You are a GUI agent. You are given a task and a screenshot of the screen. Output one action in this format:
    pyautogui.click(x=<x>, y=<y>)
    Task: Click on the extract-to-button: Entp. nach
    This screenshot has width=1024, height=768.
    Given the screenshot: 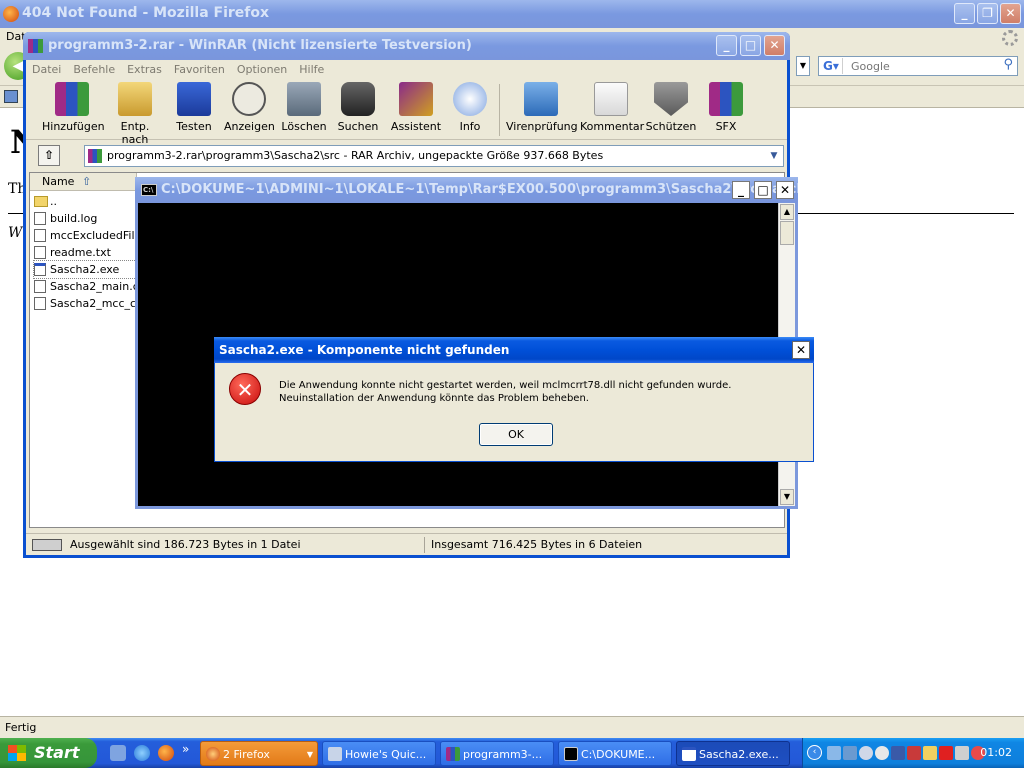 What is the action you would take?
    pyautogui.click(x=135, y=114)
    